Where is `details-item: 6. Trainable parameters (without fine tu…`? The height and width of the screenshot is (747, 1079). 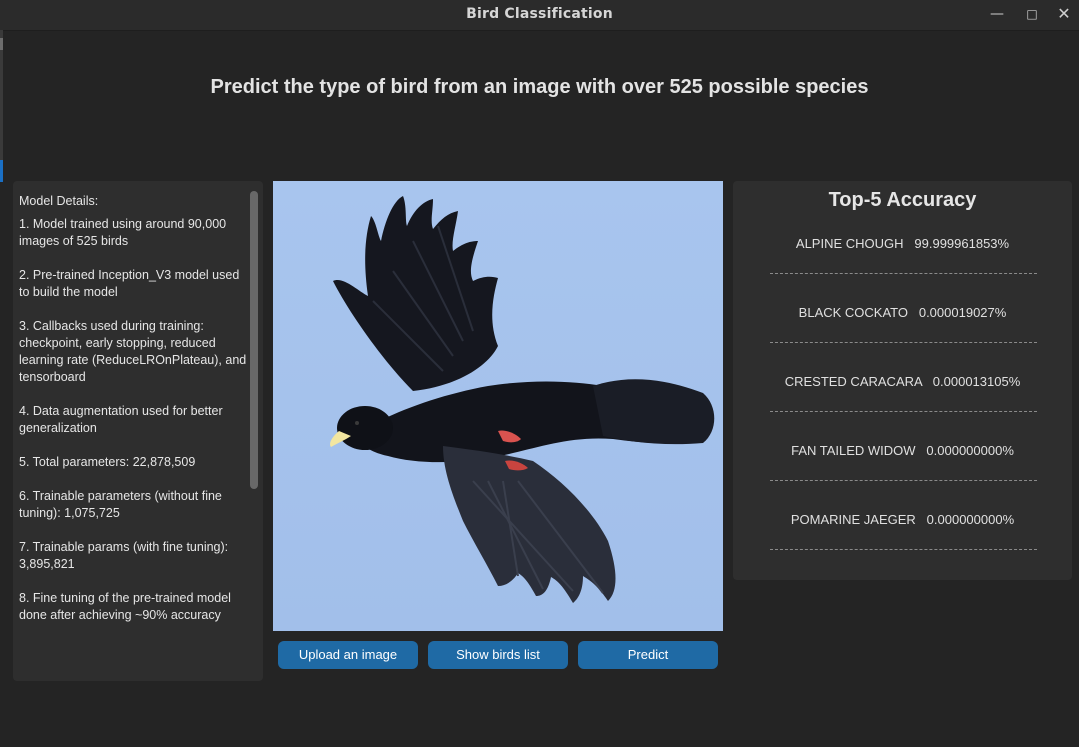 details-item: 6. Trainable parameters (without fine tu… is located at coordinates (120, 504).